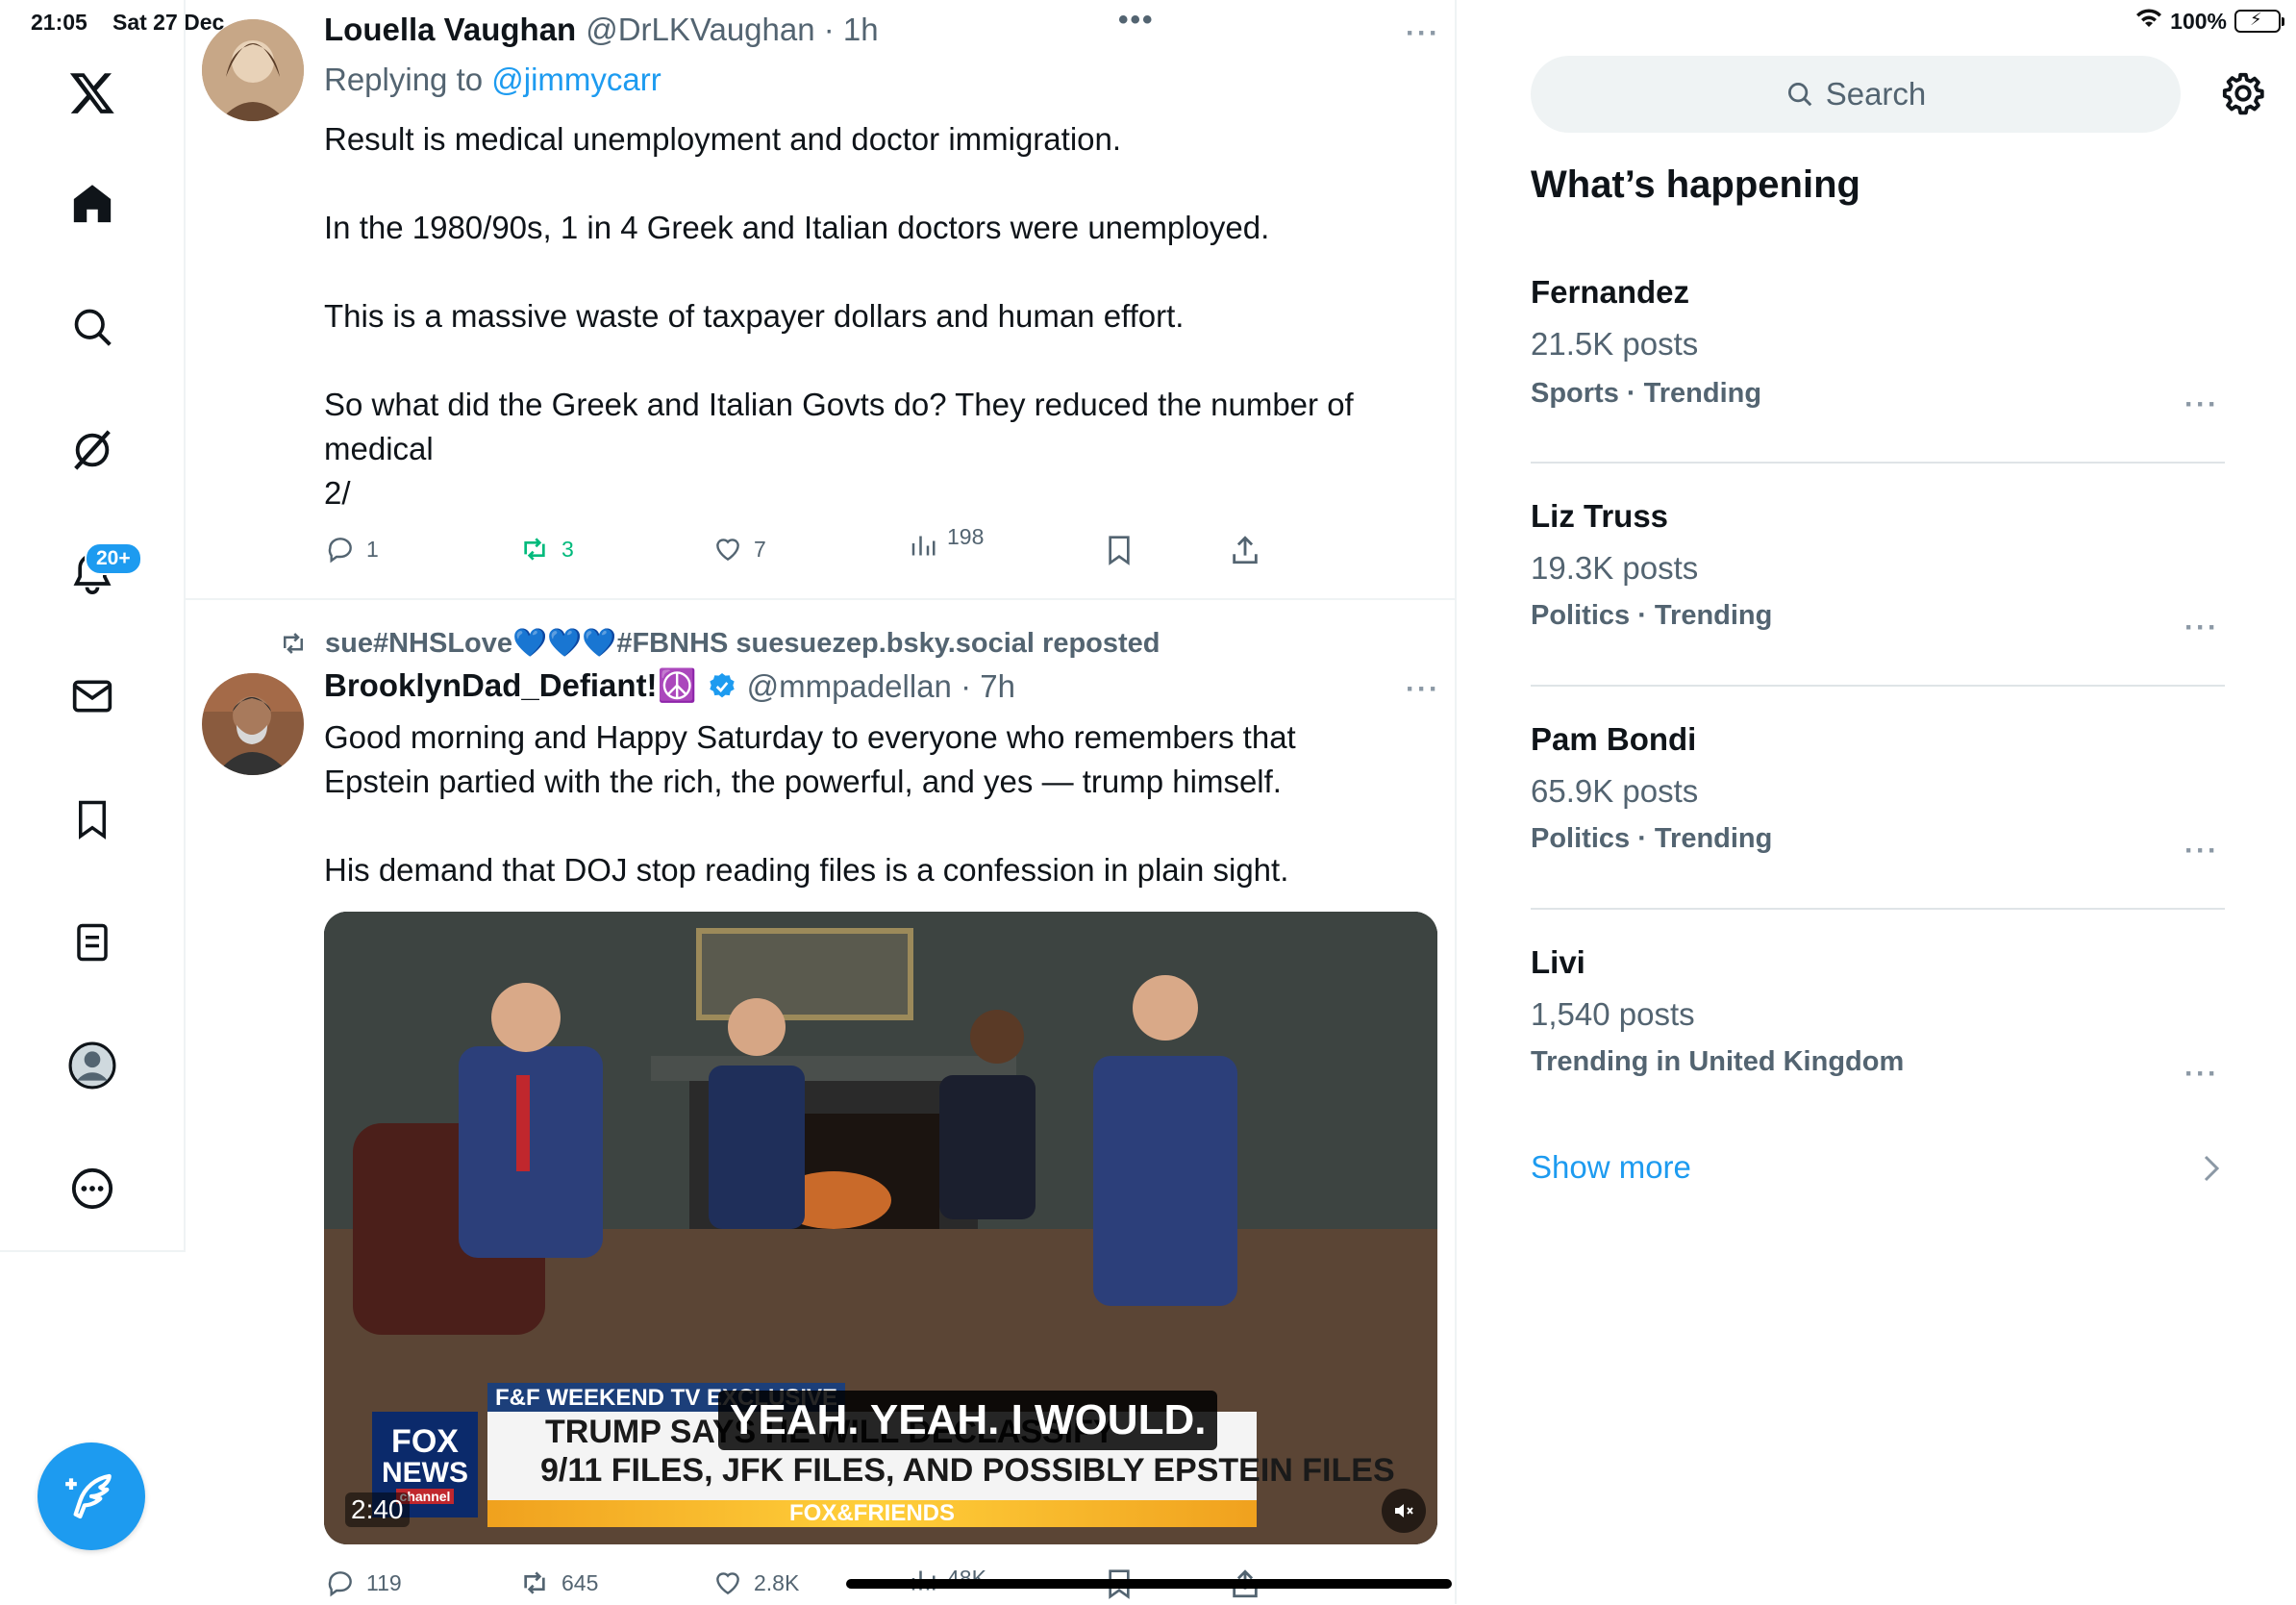  I want to click on tweet2-author-name: BrooklynDad_Defiant!☮️, so click(510, 686).